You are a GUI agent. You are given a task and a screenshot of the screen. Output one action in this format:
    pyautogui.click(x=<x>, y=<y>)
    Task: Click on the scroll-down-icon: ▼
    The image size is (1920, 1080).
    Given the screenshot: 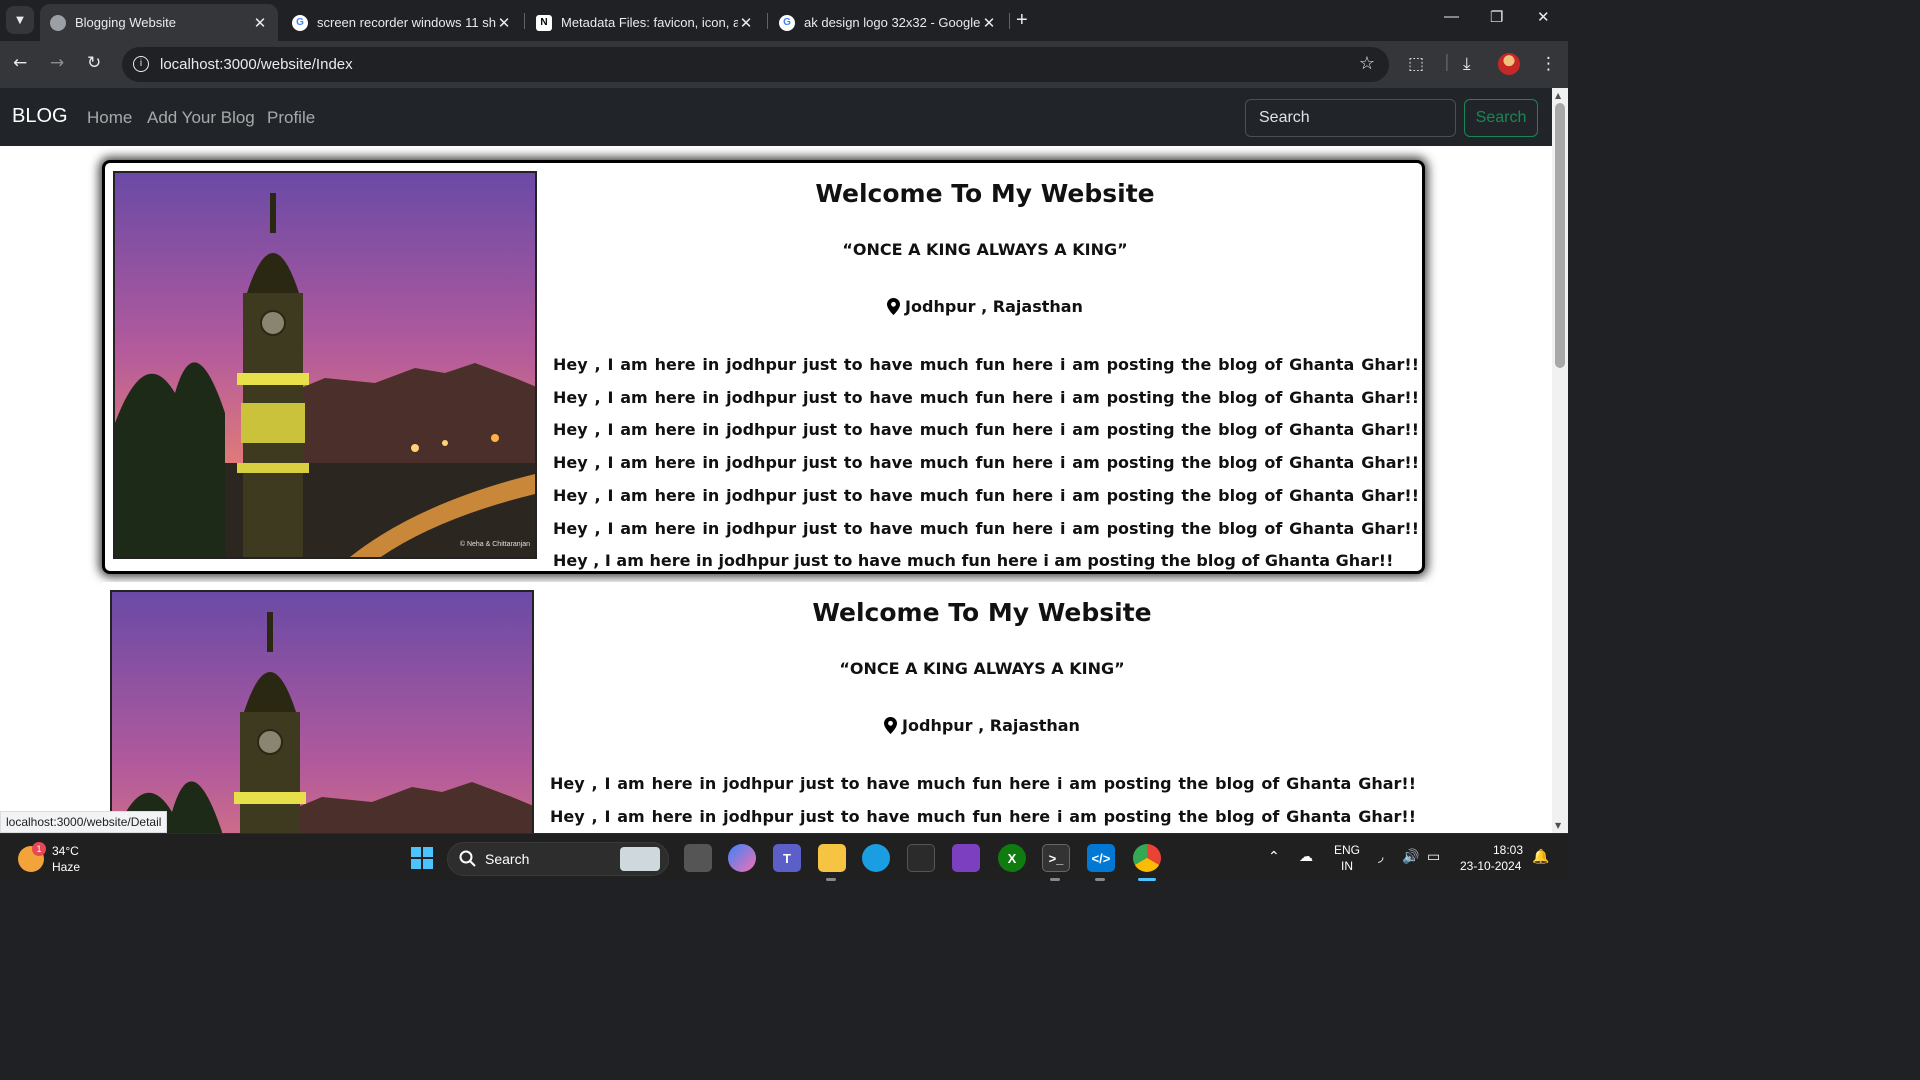 What is the action you would take?
    pyautogui.click(x=1558, y=825)
    